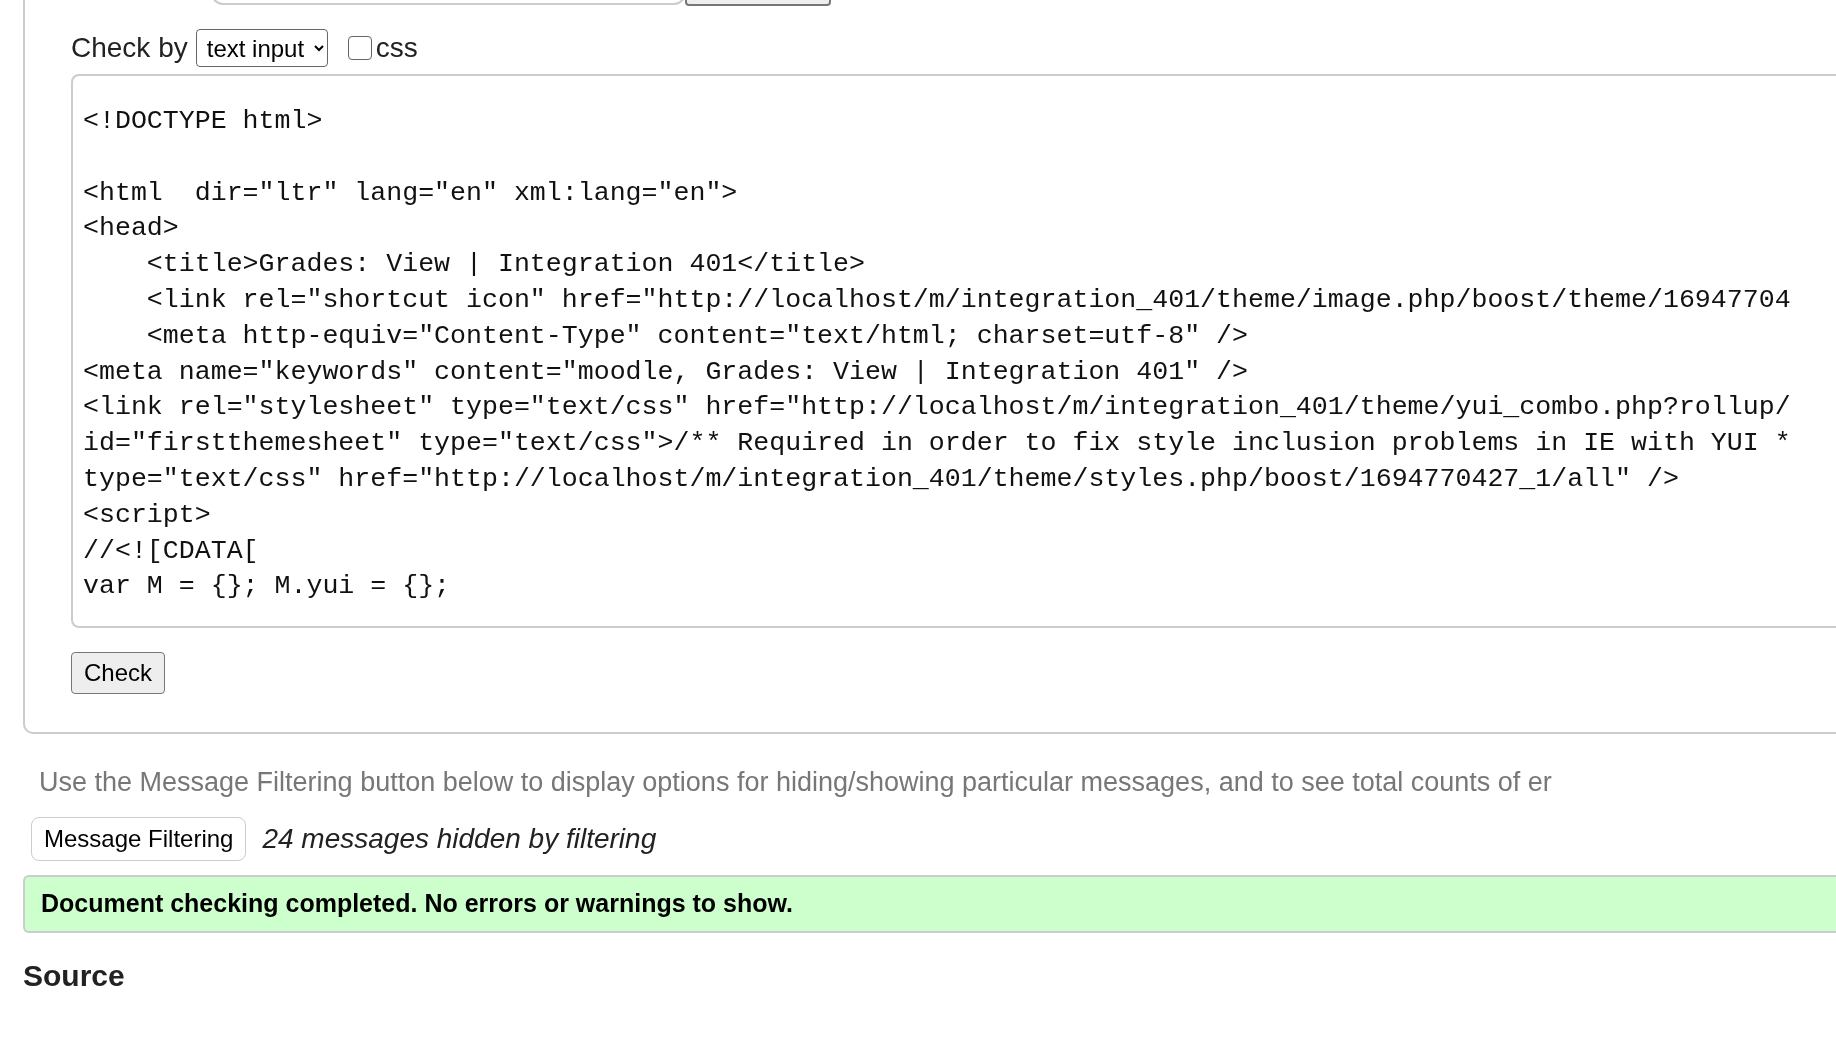  I want to click on css-checkbox, so click(359, 48).